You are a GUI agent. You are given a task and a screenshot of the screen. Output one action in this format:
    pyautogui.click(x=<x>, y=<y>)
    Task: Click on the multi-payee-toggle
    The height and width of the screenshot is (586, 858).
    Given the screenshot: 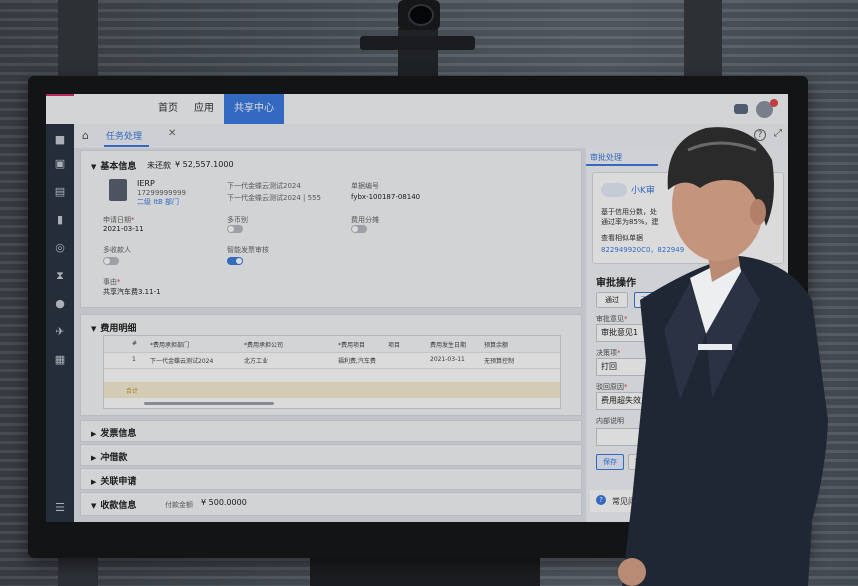 What is the action you would take?
    pyautogui.click(x=111, y=261)
    